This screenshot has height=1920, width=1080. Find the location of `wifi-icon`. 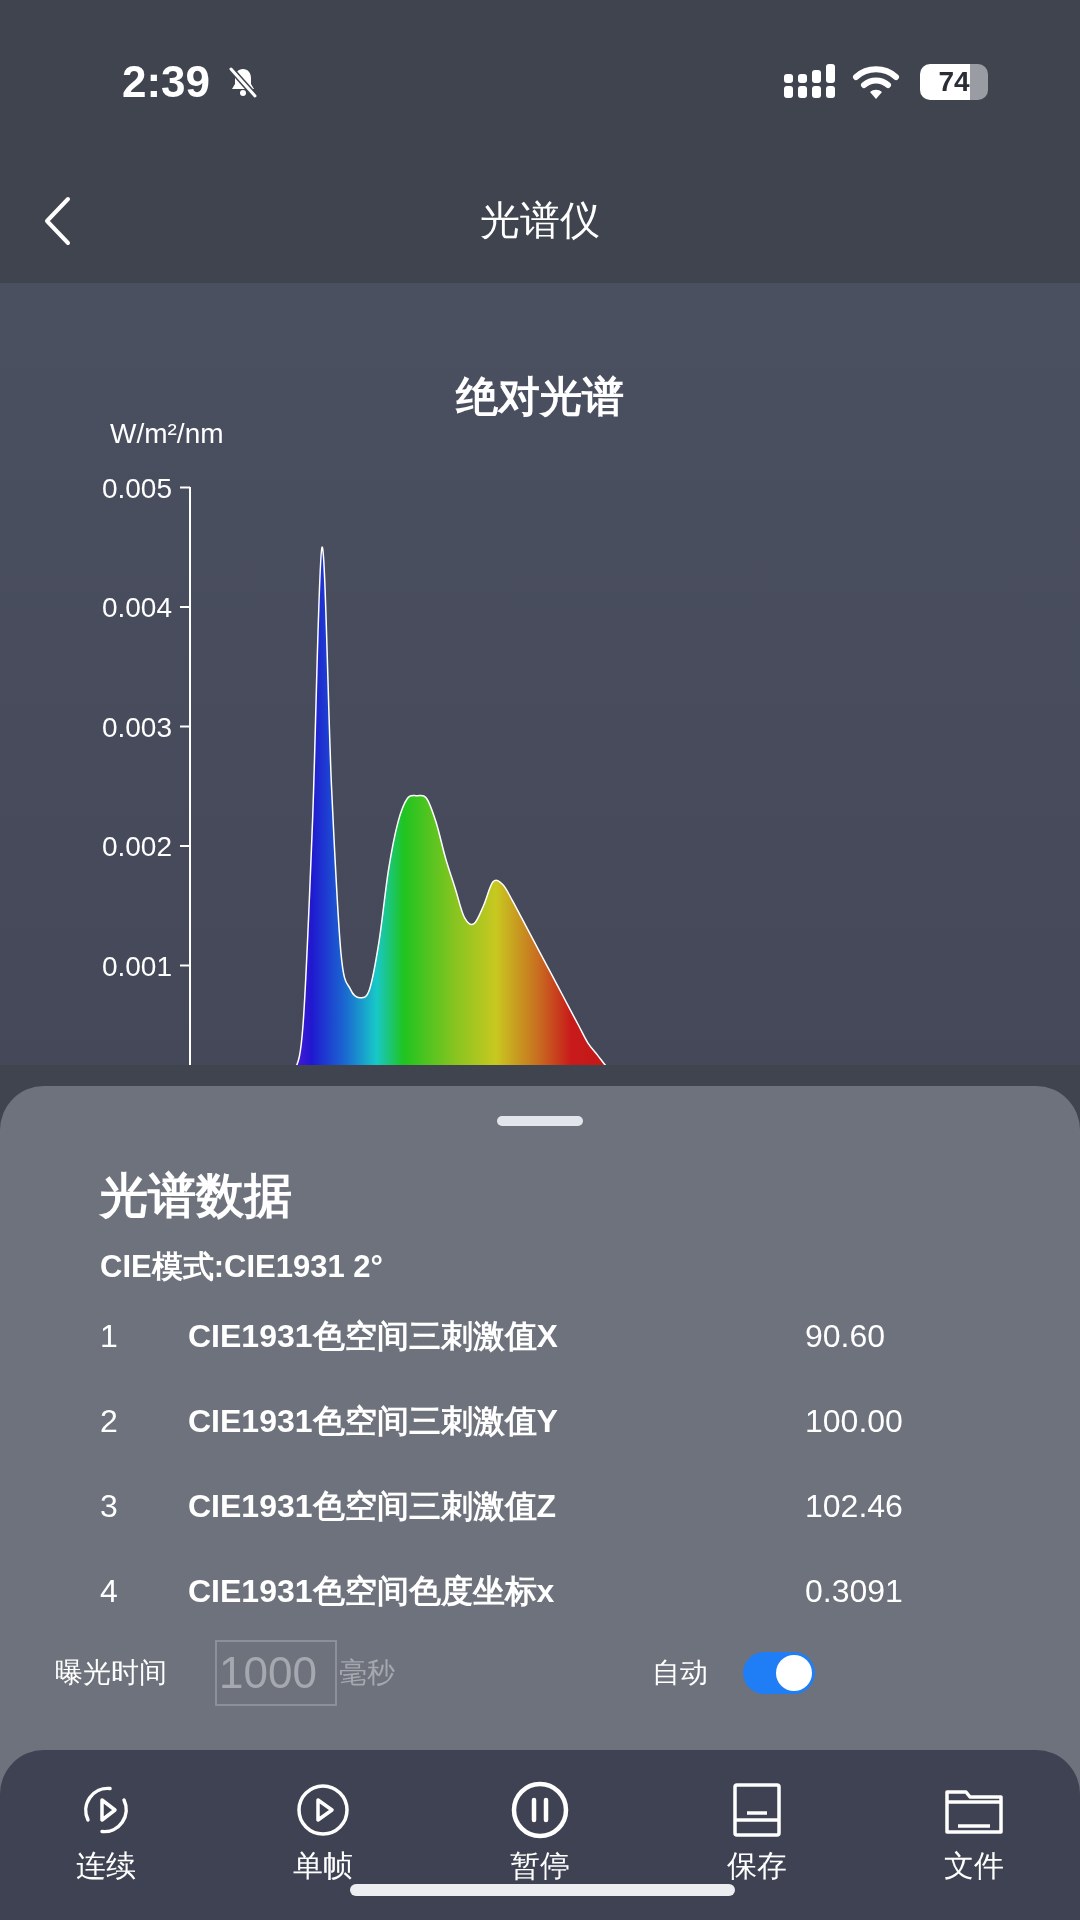

wifi-icon is located at coordinates (876, 82).